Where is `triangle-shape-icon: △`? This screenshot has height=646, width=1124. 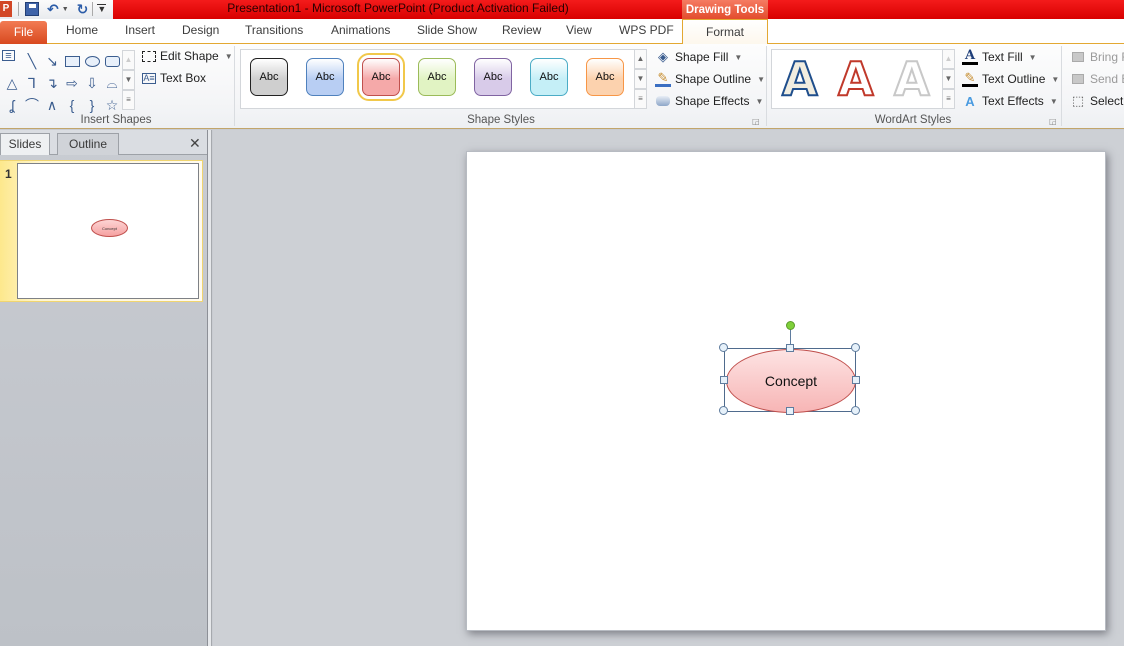 triangle-shape-icon: △ is located at coordinates (12, 83).